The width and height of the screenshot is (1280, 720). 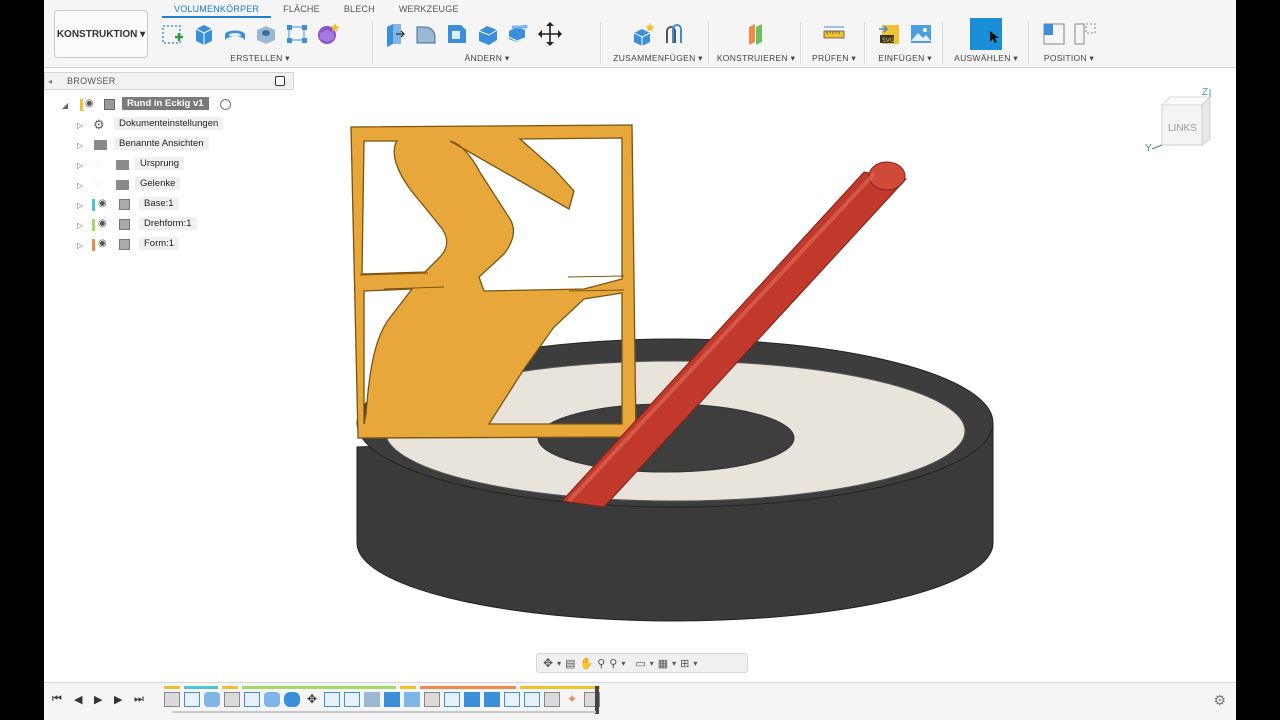 I want to click on group-label-auswaehlen: AUSWÄHLEN ▾, so click(x=986, y=58).